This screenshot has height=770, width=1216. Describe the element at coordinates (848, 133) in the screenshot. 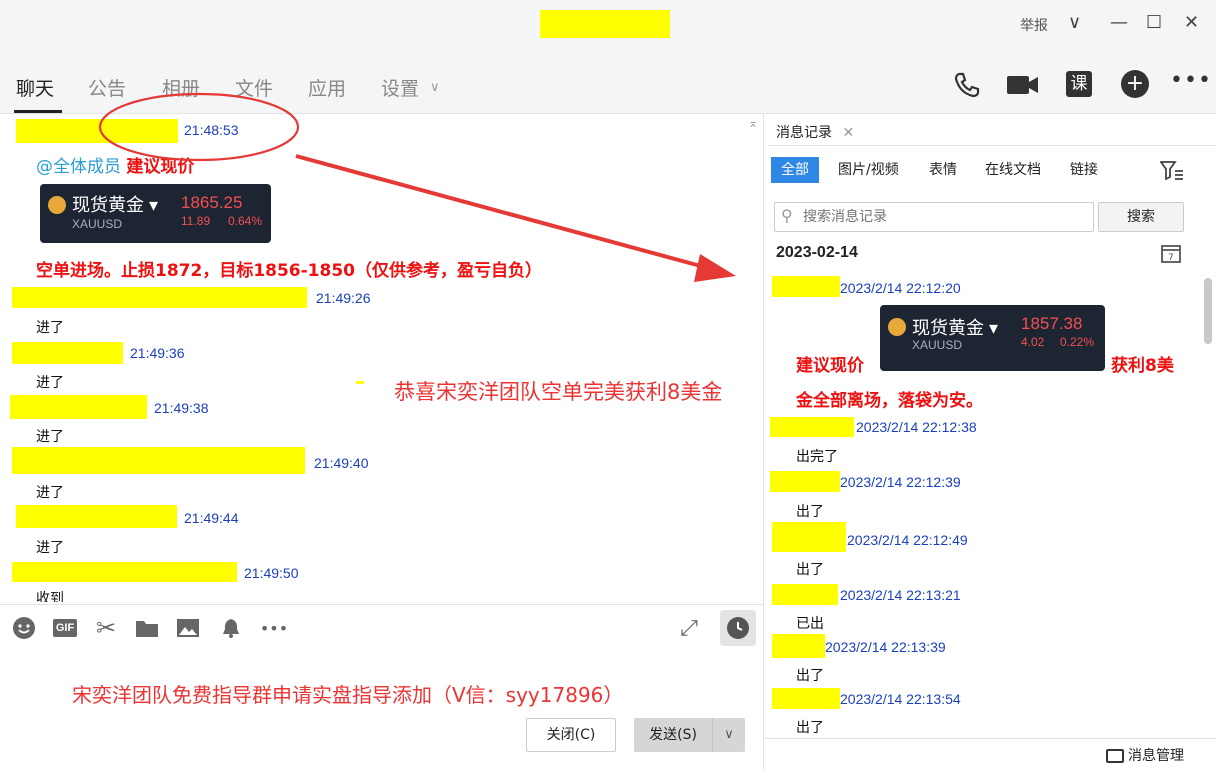

I see `history-tab-close-icon: ✕` at that location.